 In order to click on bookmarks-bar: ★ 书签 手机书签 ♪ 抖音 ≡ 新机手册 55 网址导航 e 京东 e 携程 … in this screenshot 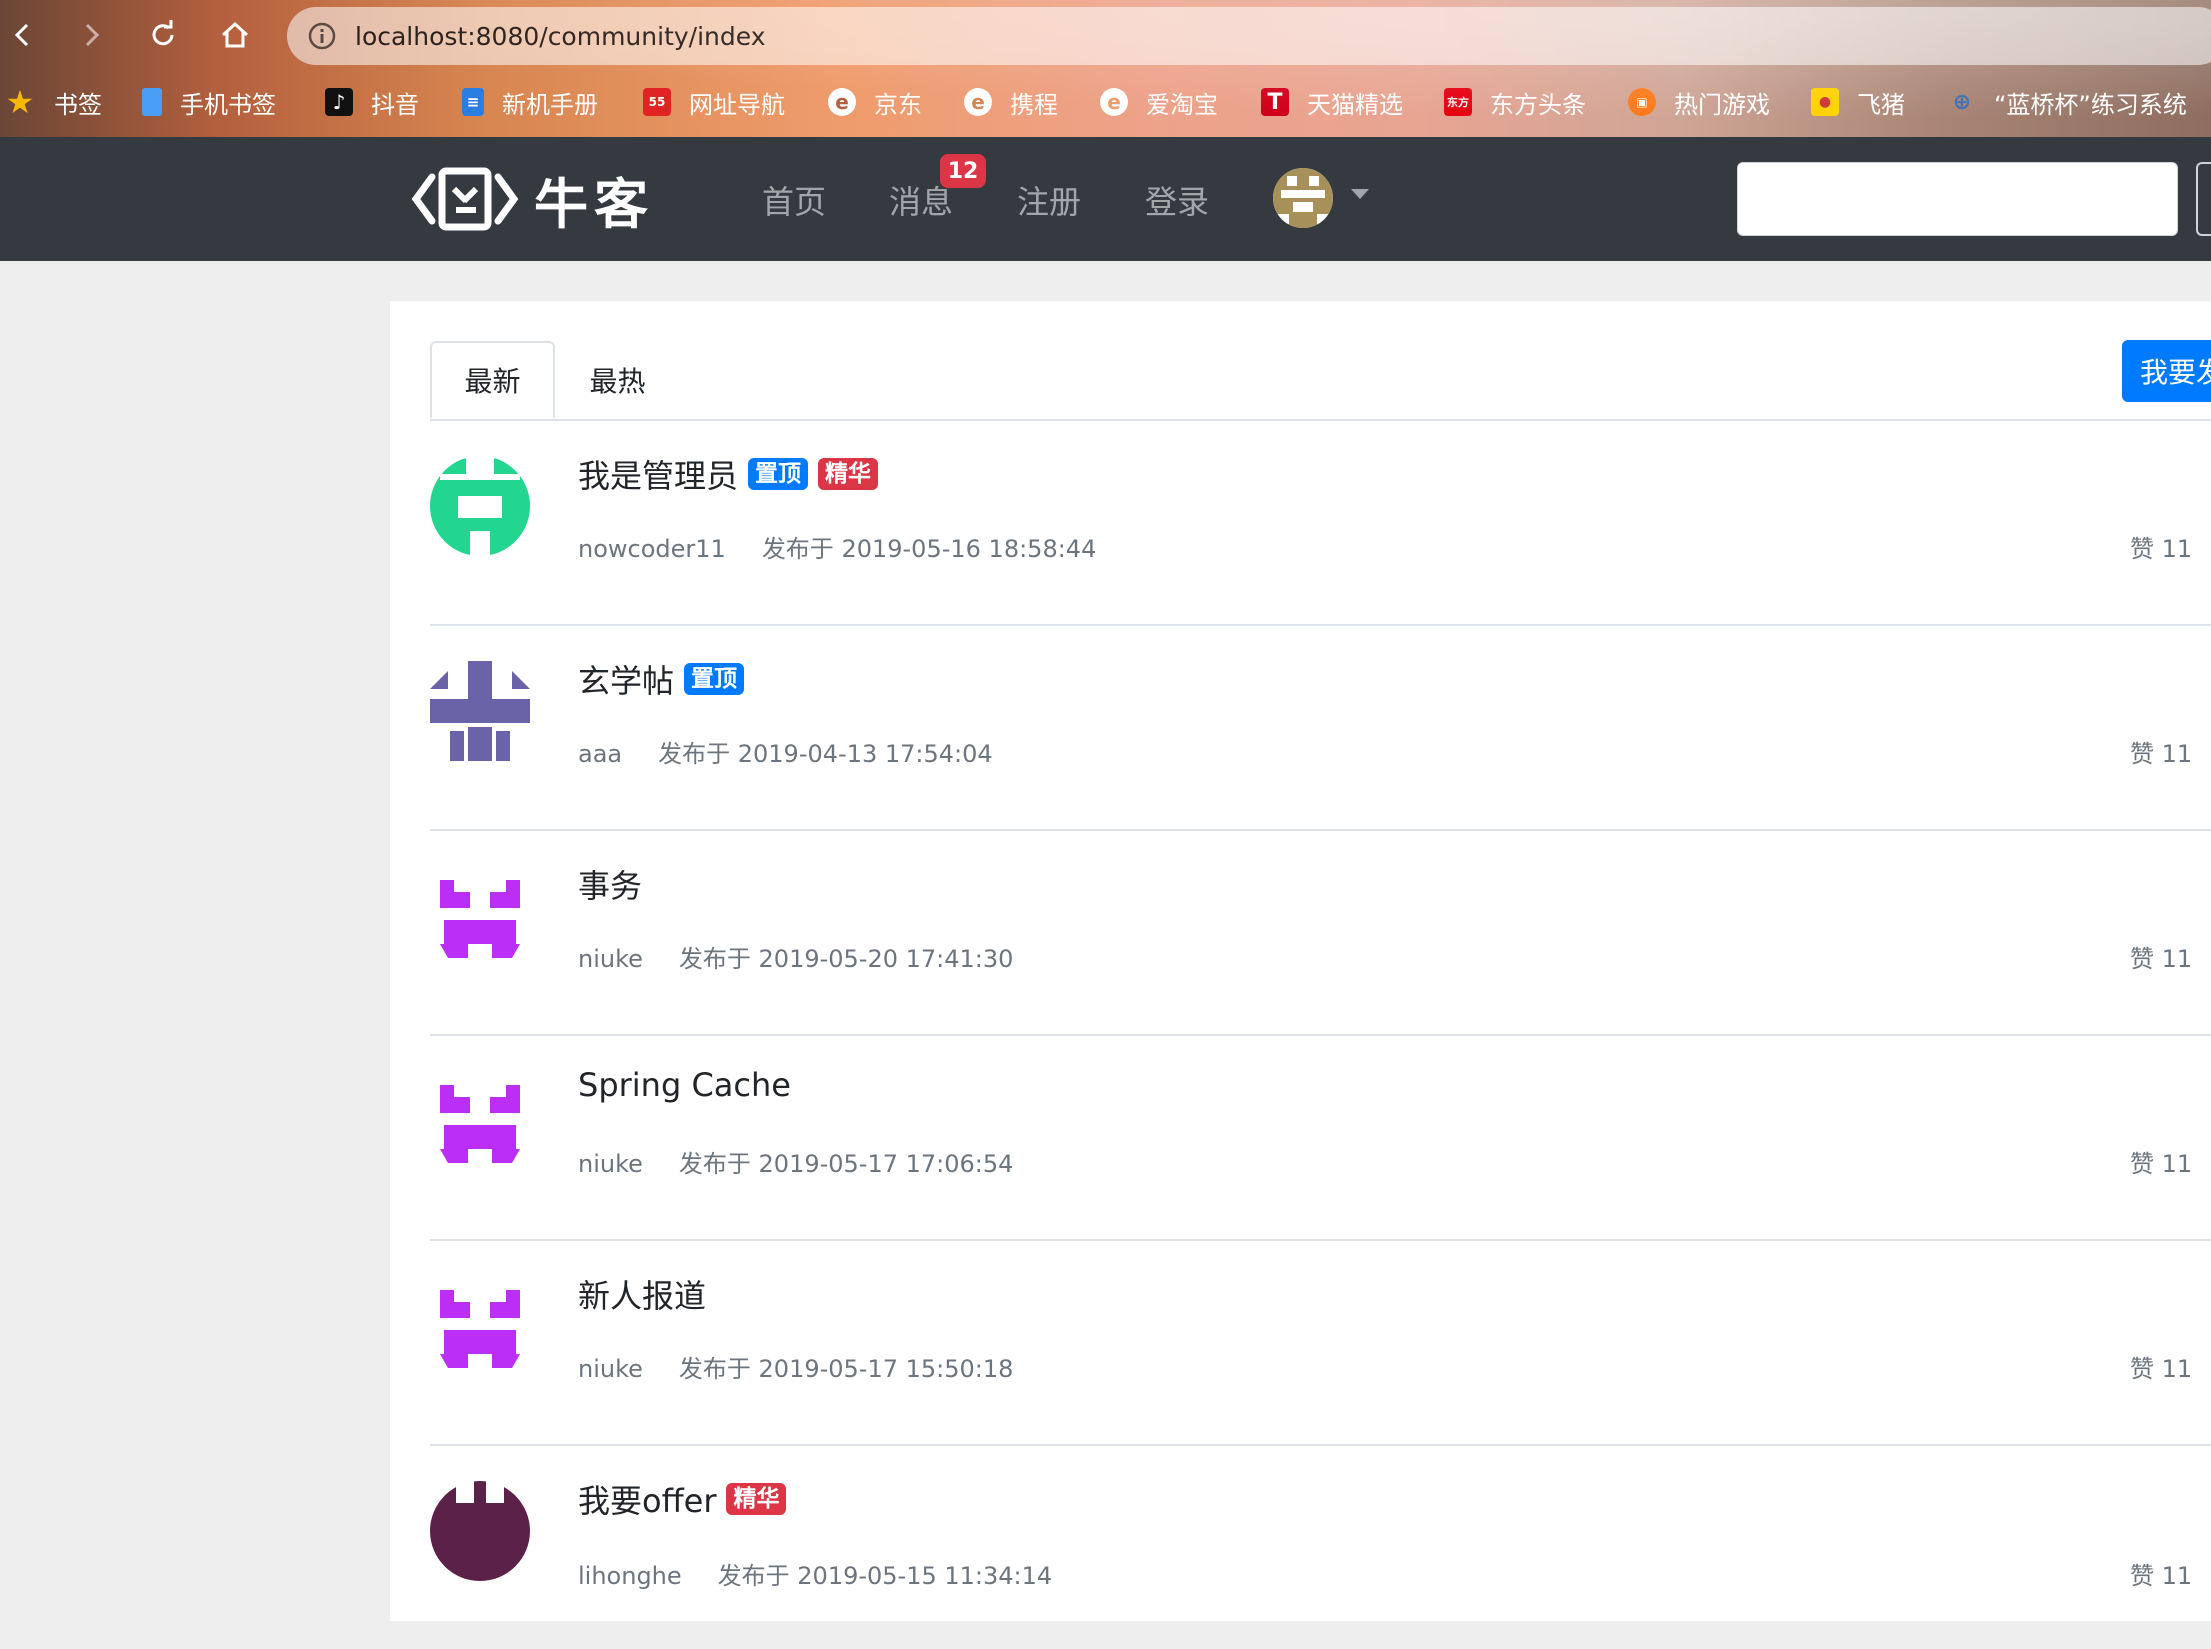, I will do `click(1105, 102)`.